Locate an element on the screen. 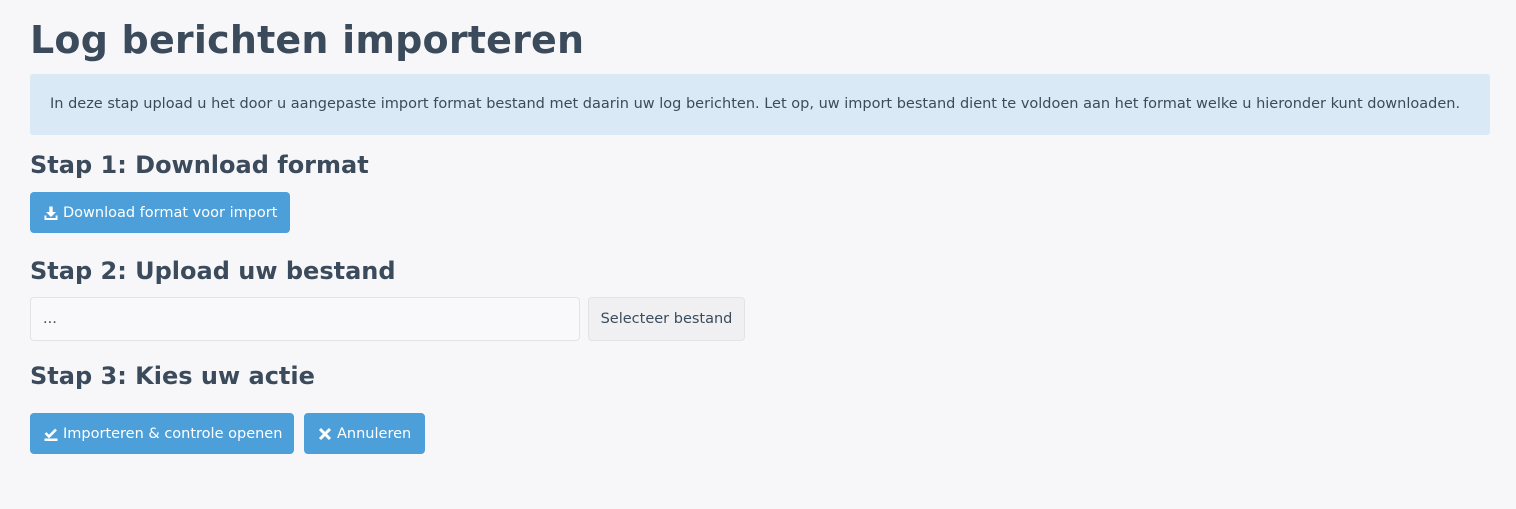 The height and width of the screenshot is (509, 1516). file-path-input is located at coordinates (305, 319).